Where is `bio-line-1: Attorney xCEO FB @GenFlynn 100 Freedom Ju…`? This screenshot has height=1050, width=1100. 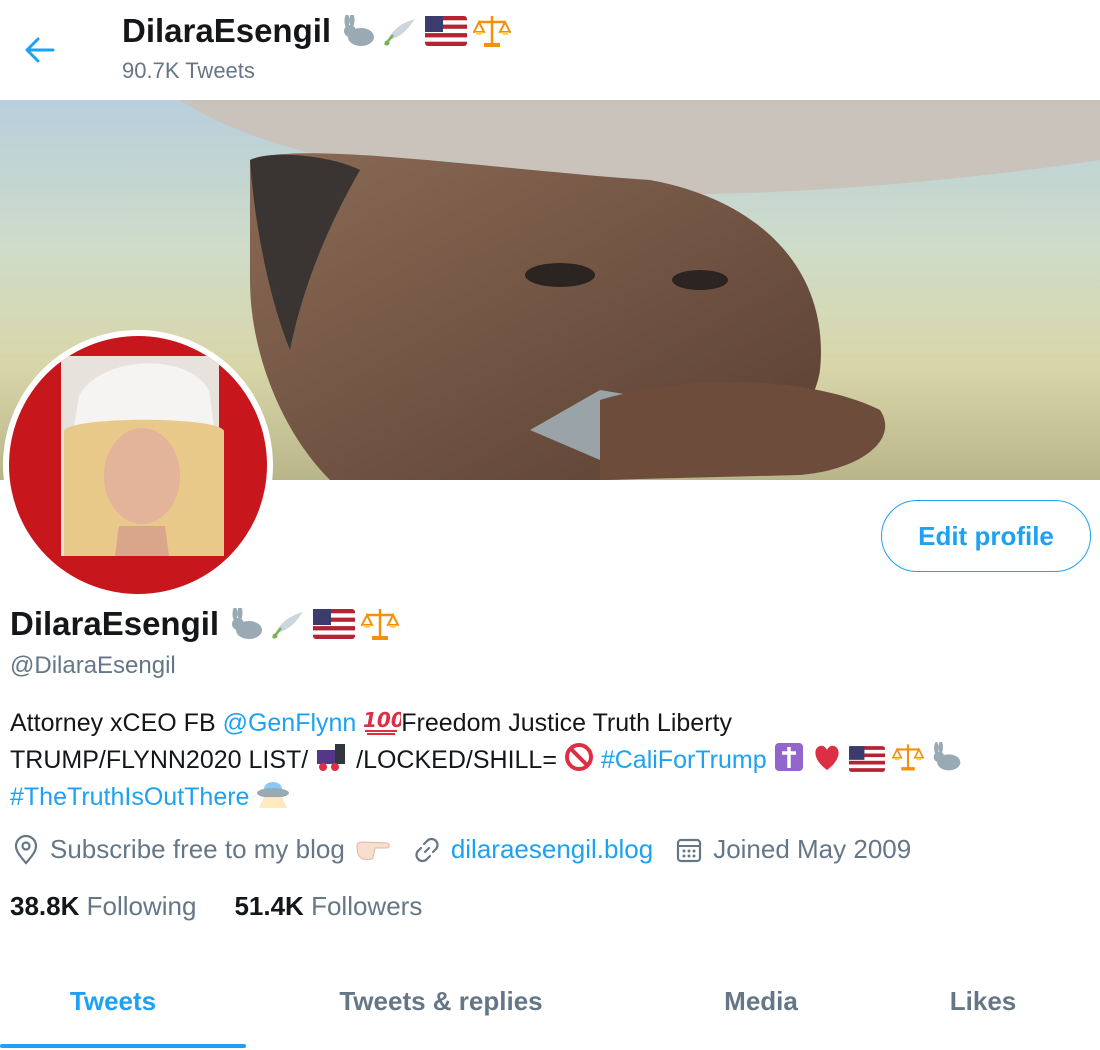
bio-line-1: Attorney xCEO FB @GenFlynn 100 Freedom Ju… is located at coordinates (550, 723).